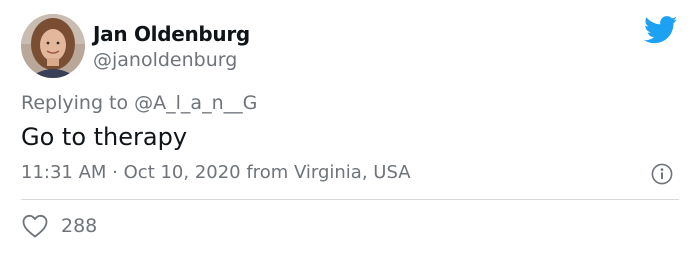  What do you see at coordinates (35, 226) in the screenshot?
I see `heart-icon` at bounding box center [35, 226].